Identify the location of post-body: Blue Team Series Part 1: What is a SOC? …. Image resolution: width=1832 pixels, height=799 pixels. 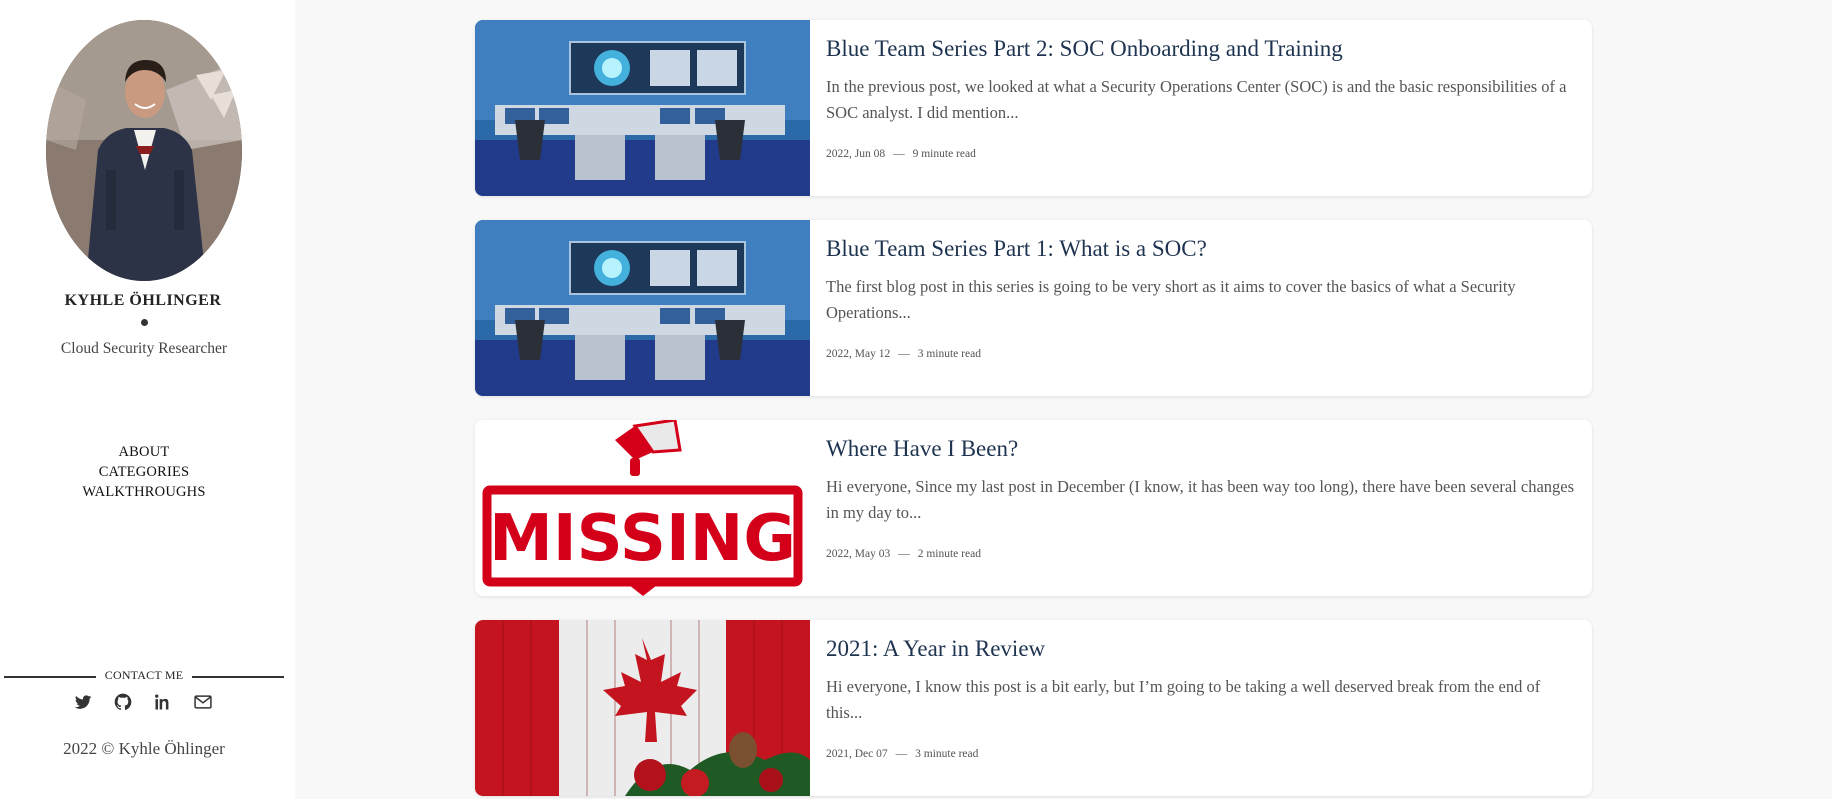
(1201, 280).